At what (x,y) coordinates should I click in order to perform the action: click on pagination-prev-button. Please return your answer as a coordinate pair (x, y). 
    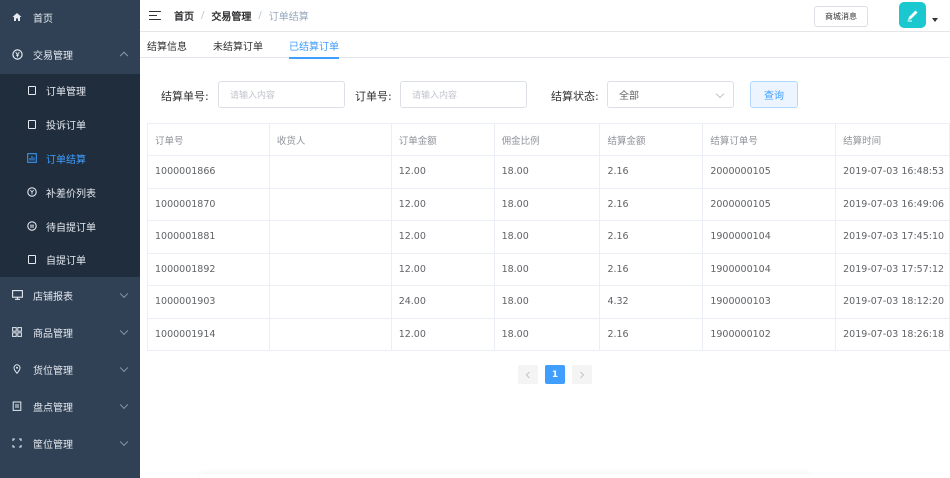
    Looking at the image, I should click on (528, 374).